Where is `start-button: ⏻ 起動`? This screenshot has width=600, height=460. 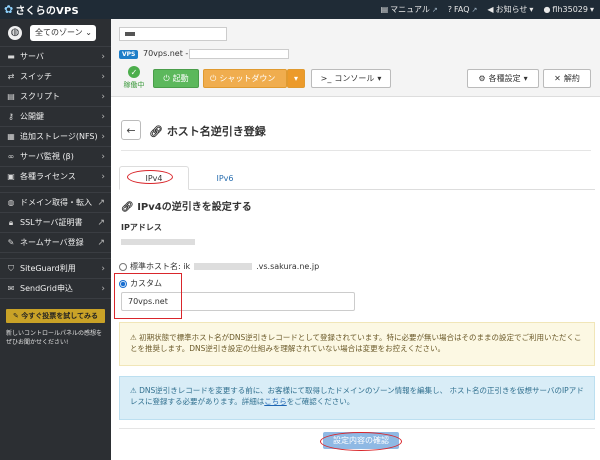 start-button: ⏻ 起動 is located at coordinates (176, 78).